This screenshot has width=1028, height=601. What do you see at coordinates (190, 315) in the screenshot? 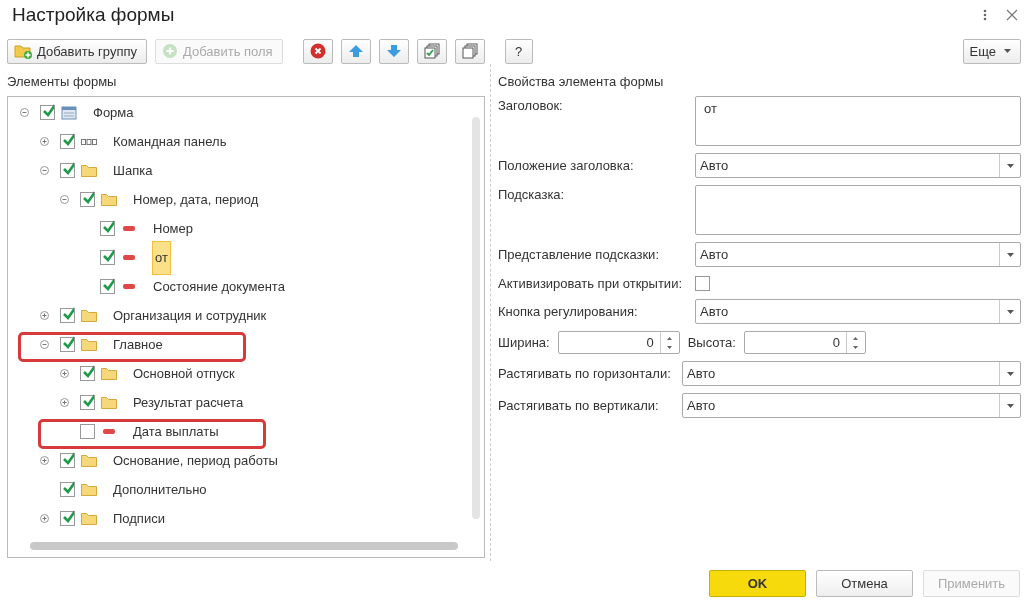
I see `tree-item: Организация и сотрудник` at bounding box center [190, 315].